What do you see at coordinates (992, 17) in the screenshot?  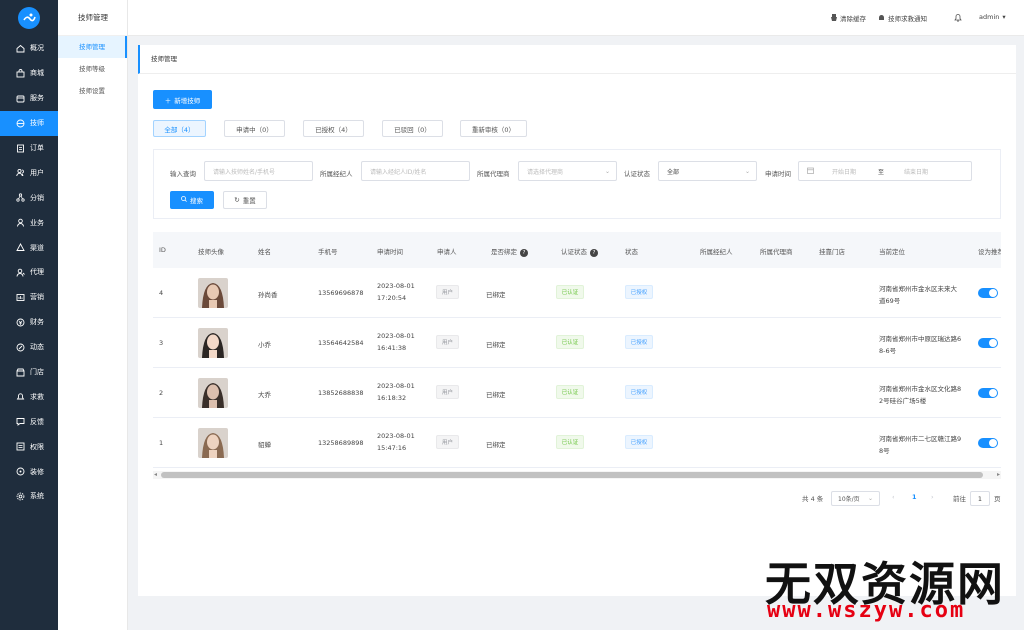 I see `user-menu: admin ▾` at bounding box center [992, 17].